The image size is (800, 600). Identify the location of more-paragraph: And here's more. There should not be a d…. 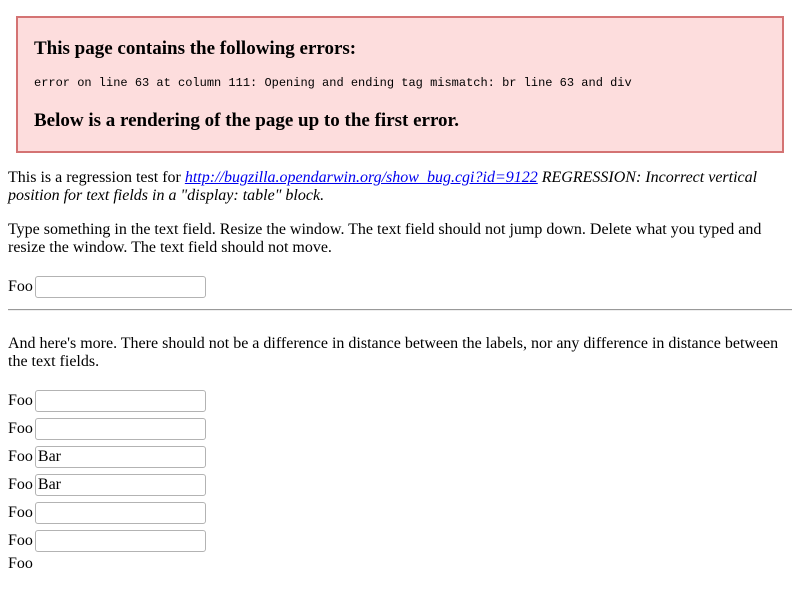
(393, 352).